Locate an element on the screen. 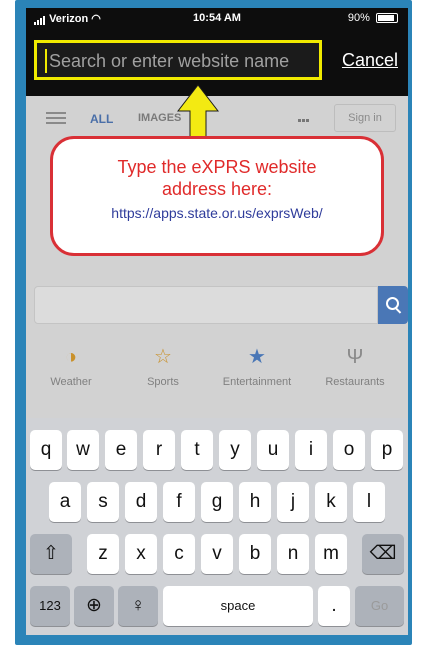 The height and width of the screenshot is (645, 427). globe-icon: ⊕ is located at coordinates (94, 605).